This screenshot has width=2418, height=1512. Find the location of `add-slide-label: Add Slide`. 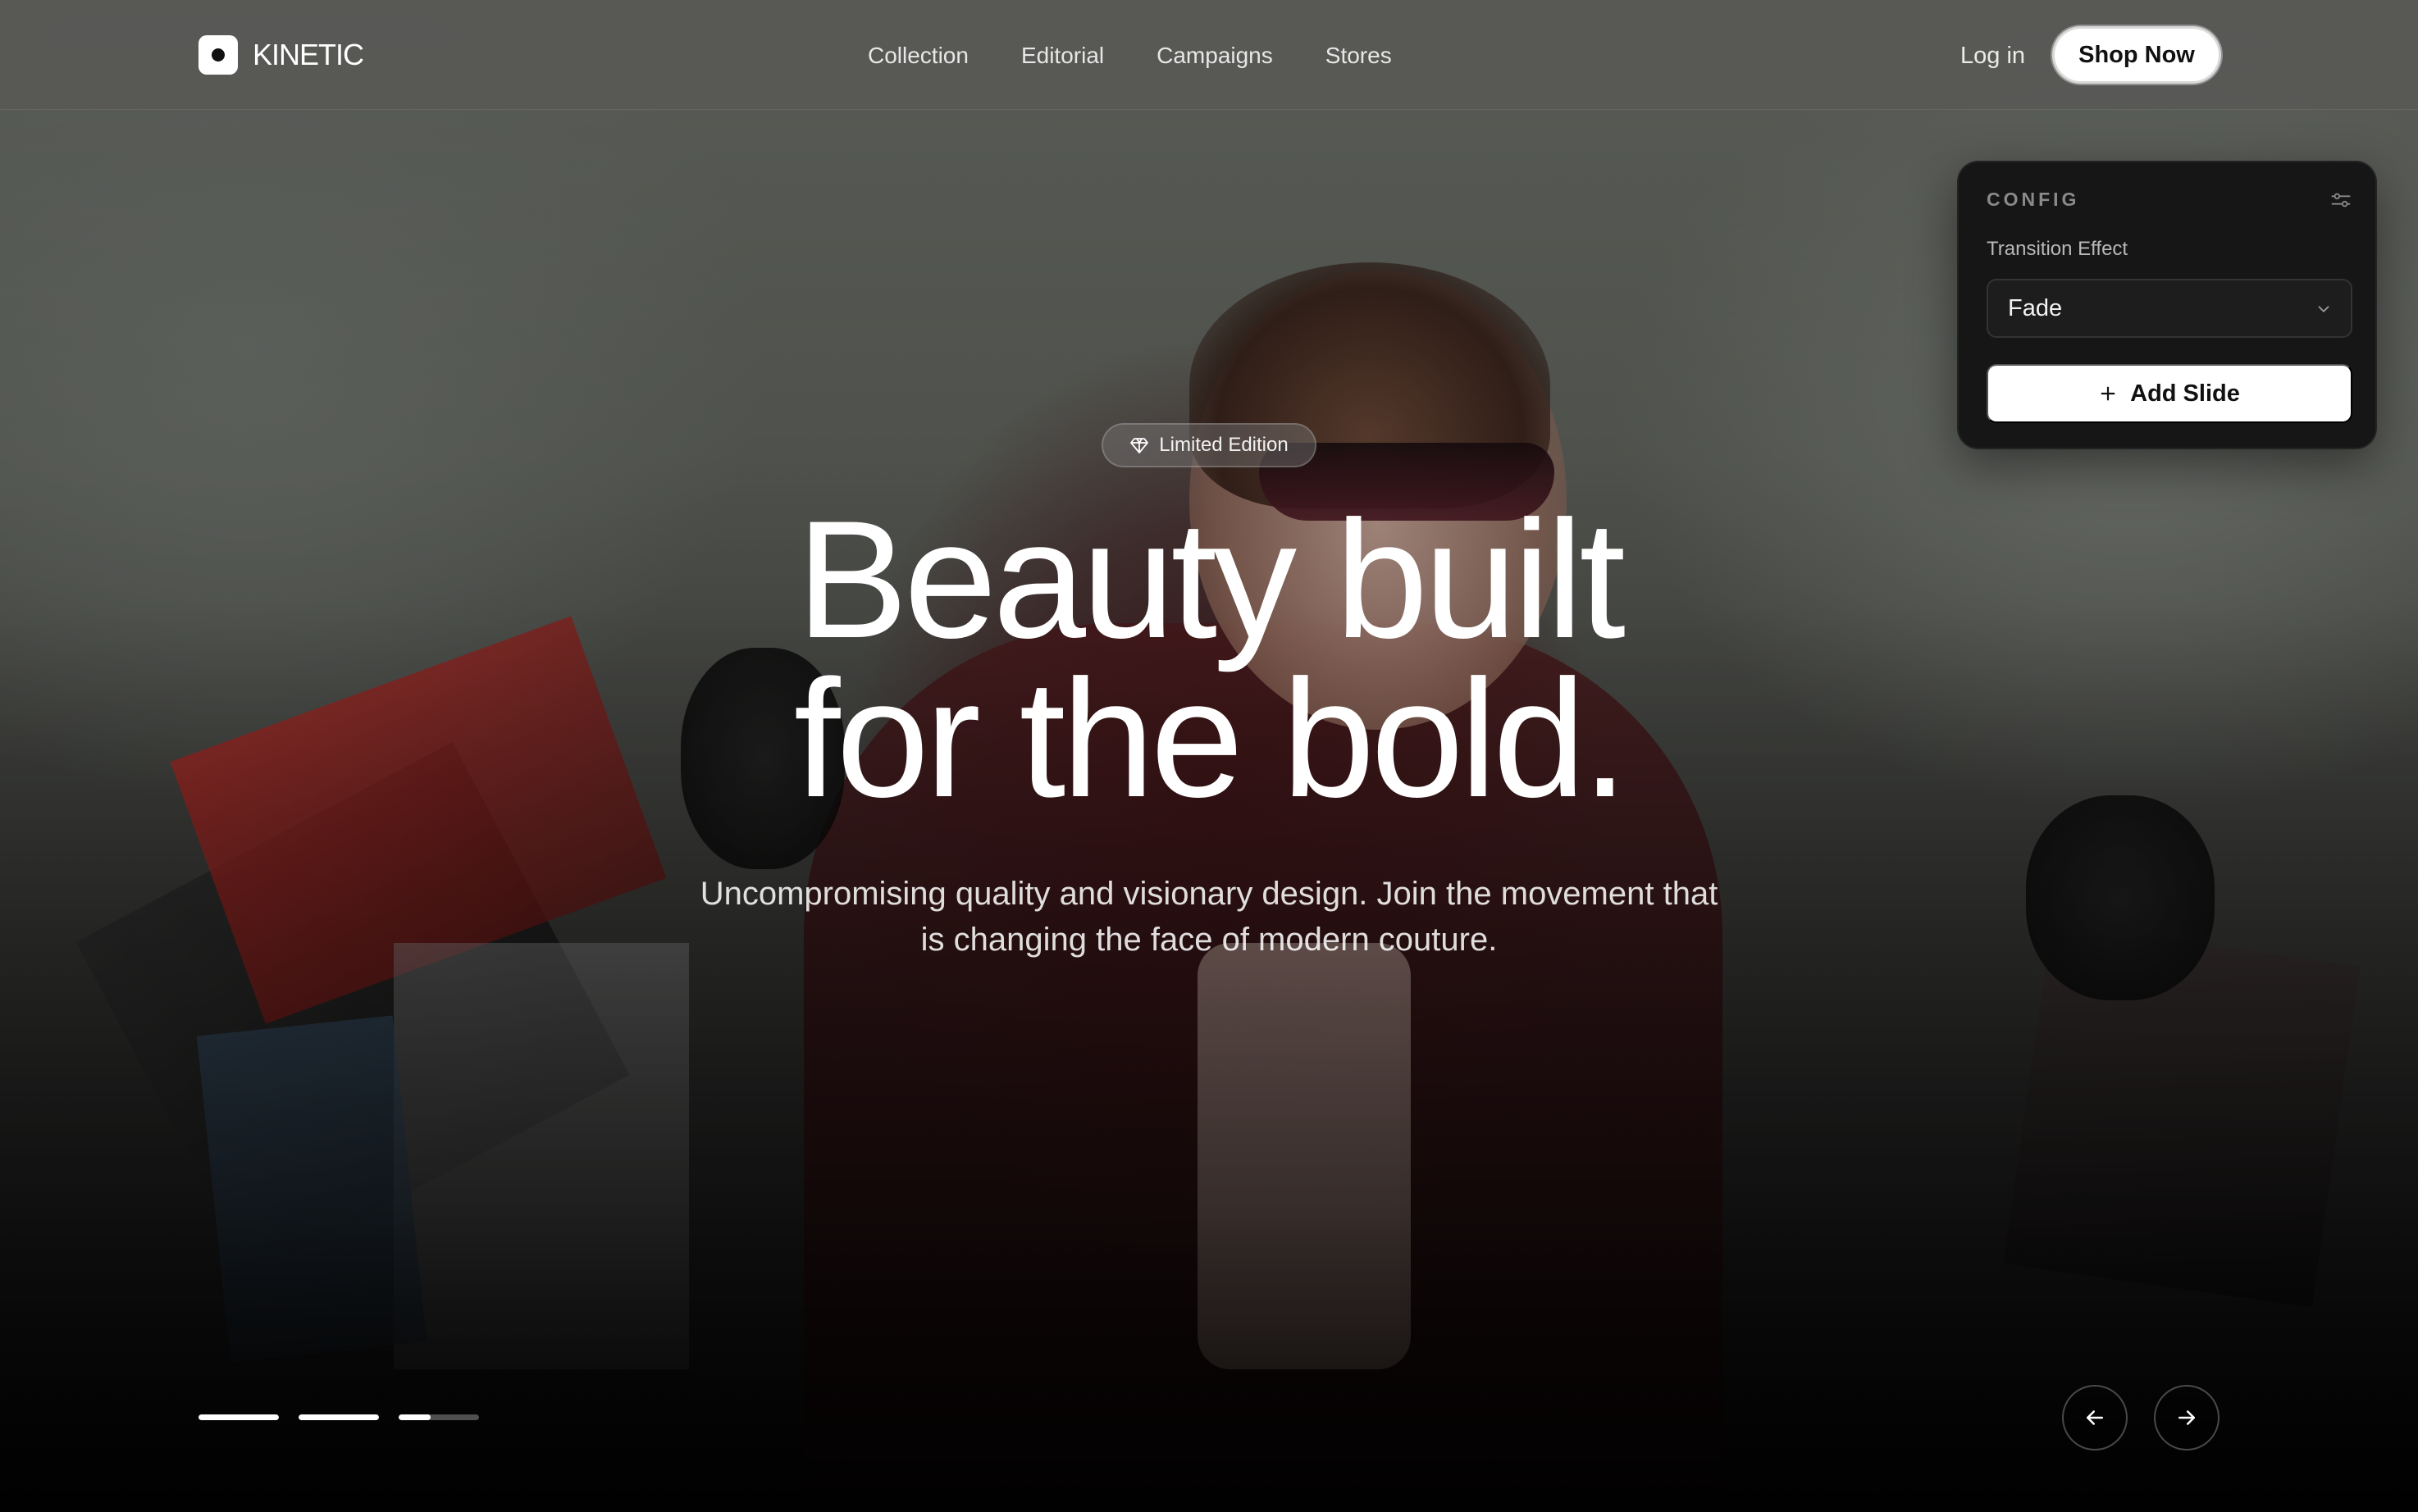

add-slide-label: Add Slide is located at coordinates (2185, 393).